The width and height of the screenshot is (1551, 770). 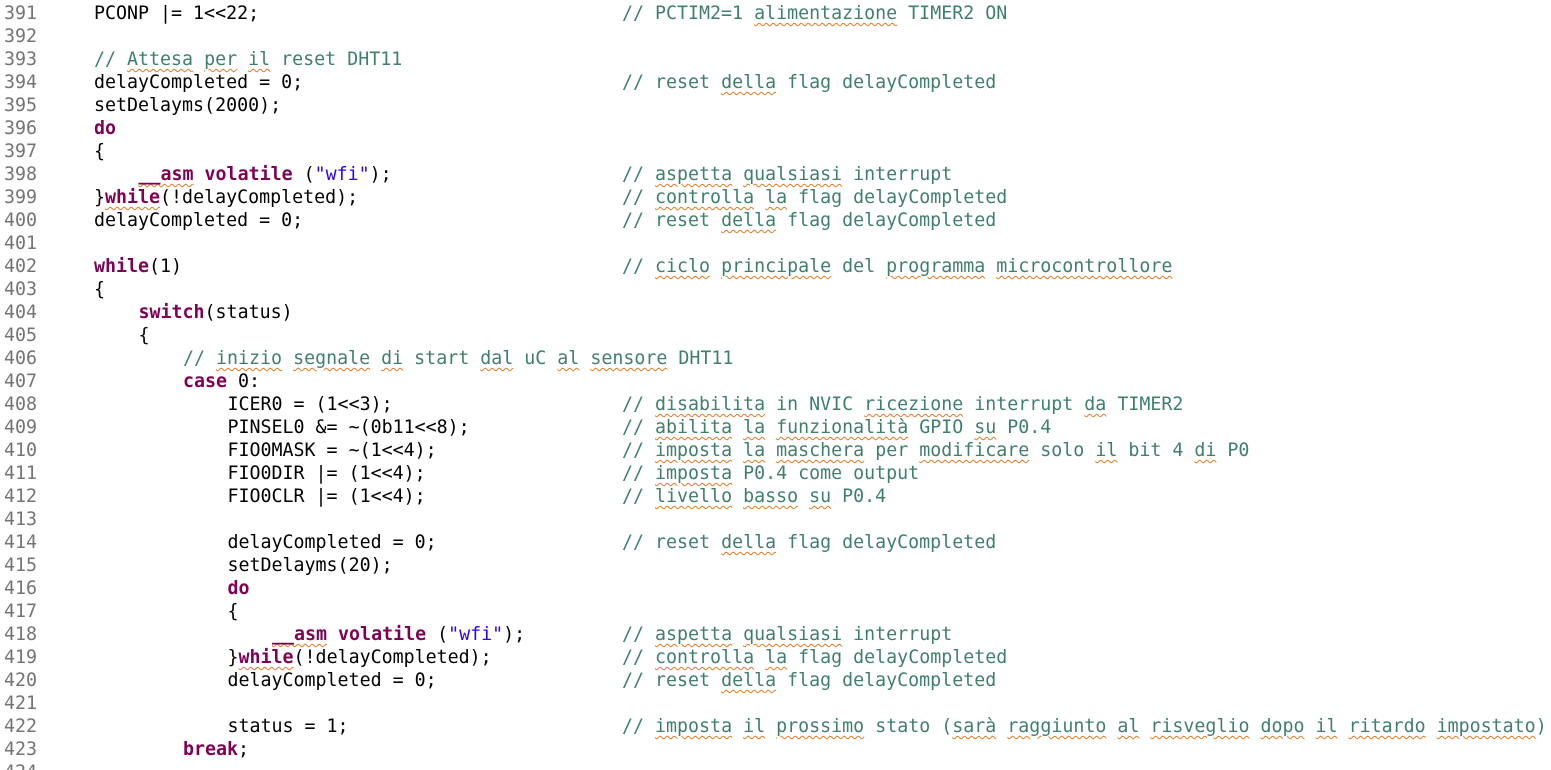 I want to click on inline-comment: // livello basso su P0.4, so click(x=754, y=496).